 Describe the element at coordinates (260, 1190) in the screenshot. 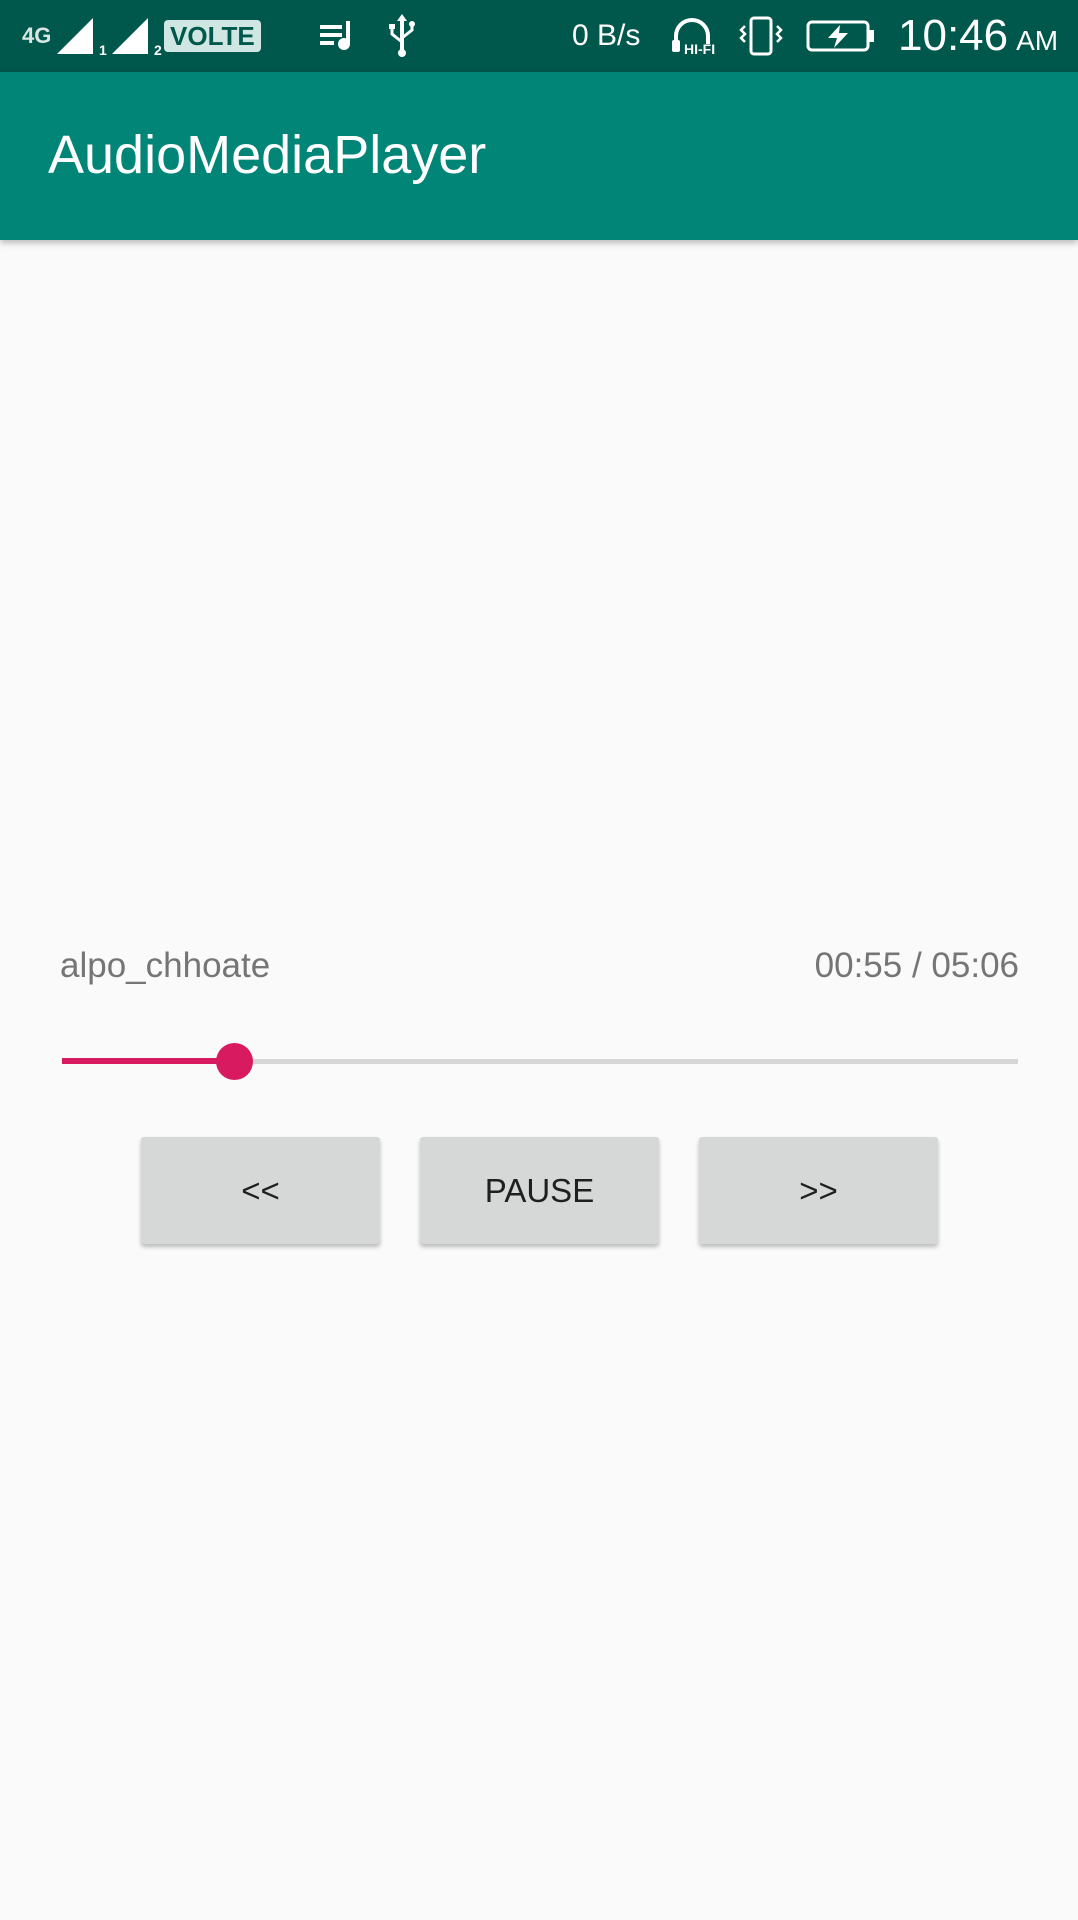

I see `previous-button: <<` at that location.